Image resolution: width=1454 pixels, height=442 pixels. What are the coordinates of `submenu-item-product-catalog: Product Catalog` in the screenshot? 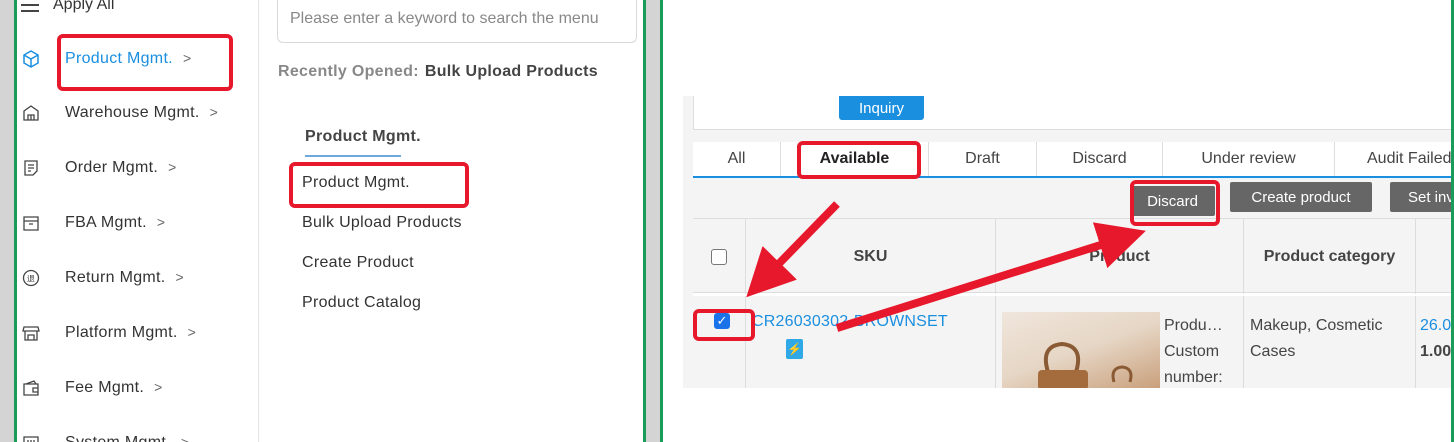 It's located at (361, 303).